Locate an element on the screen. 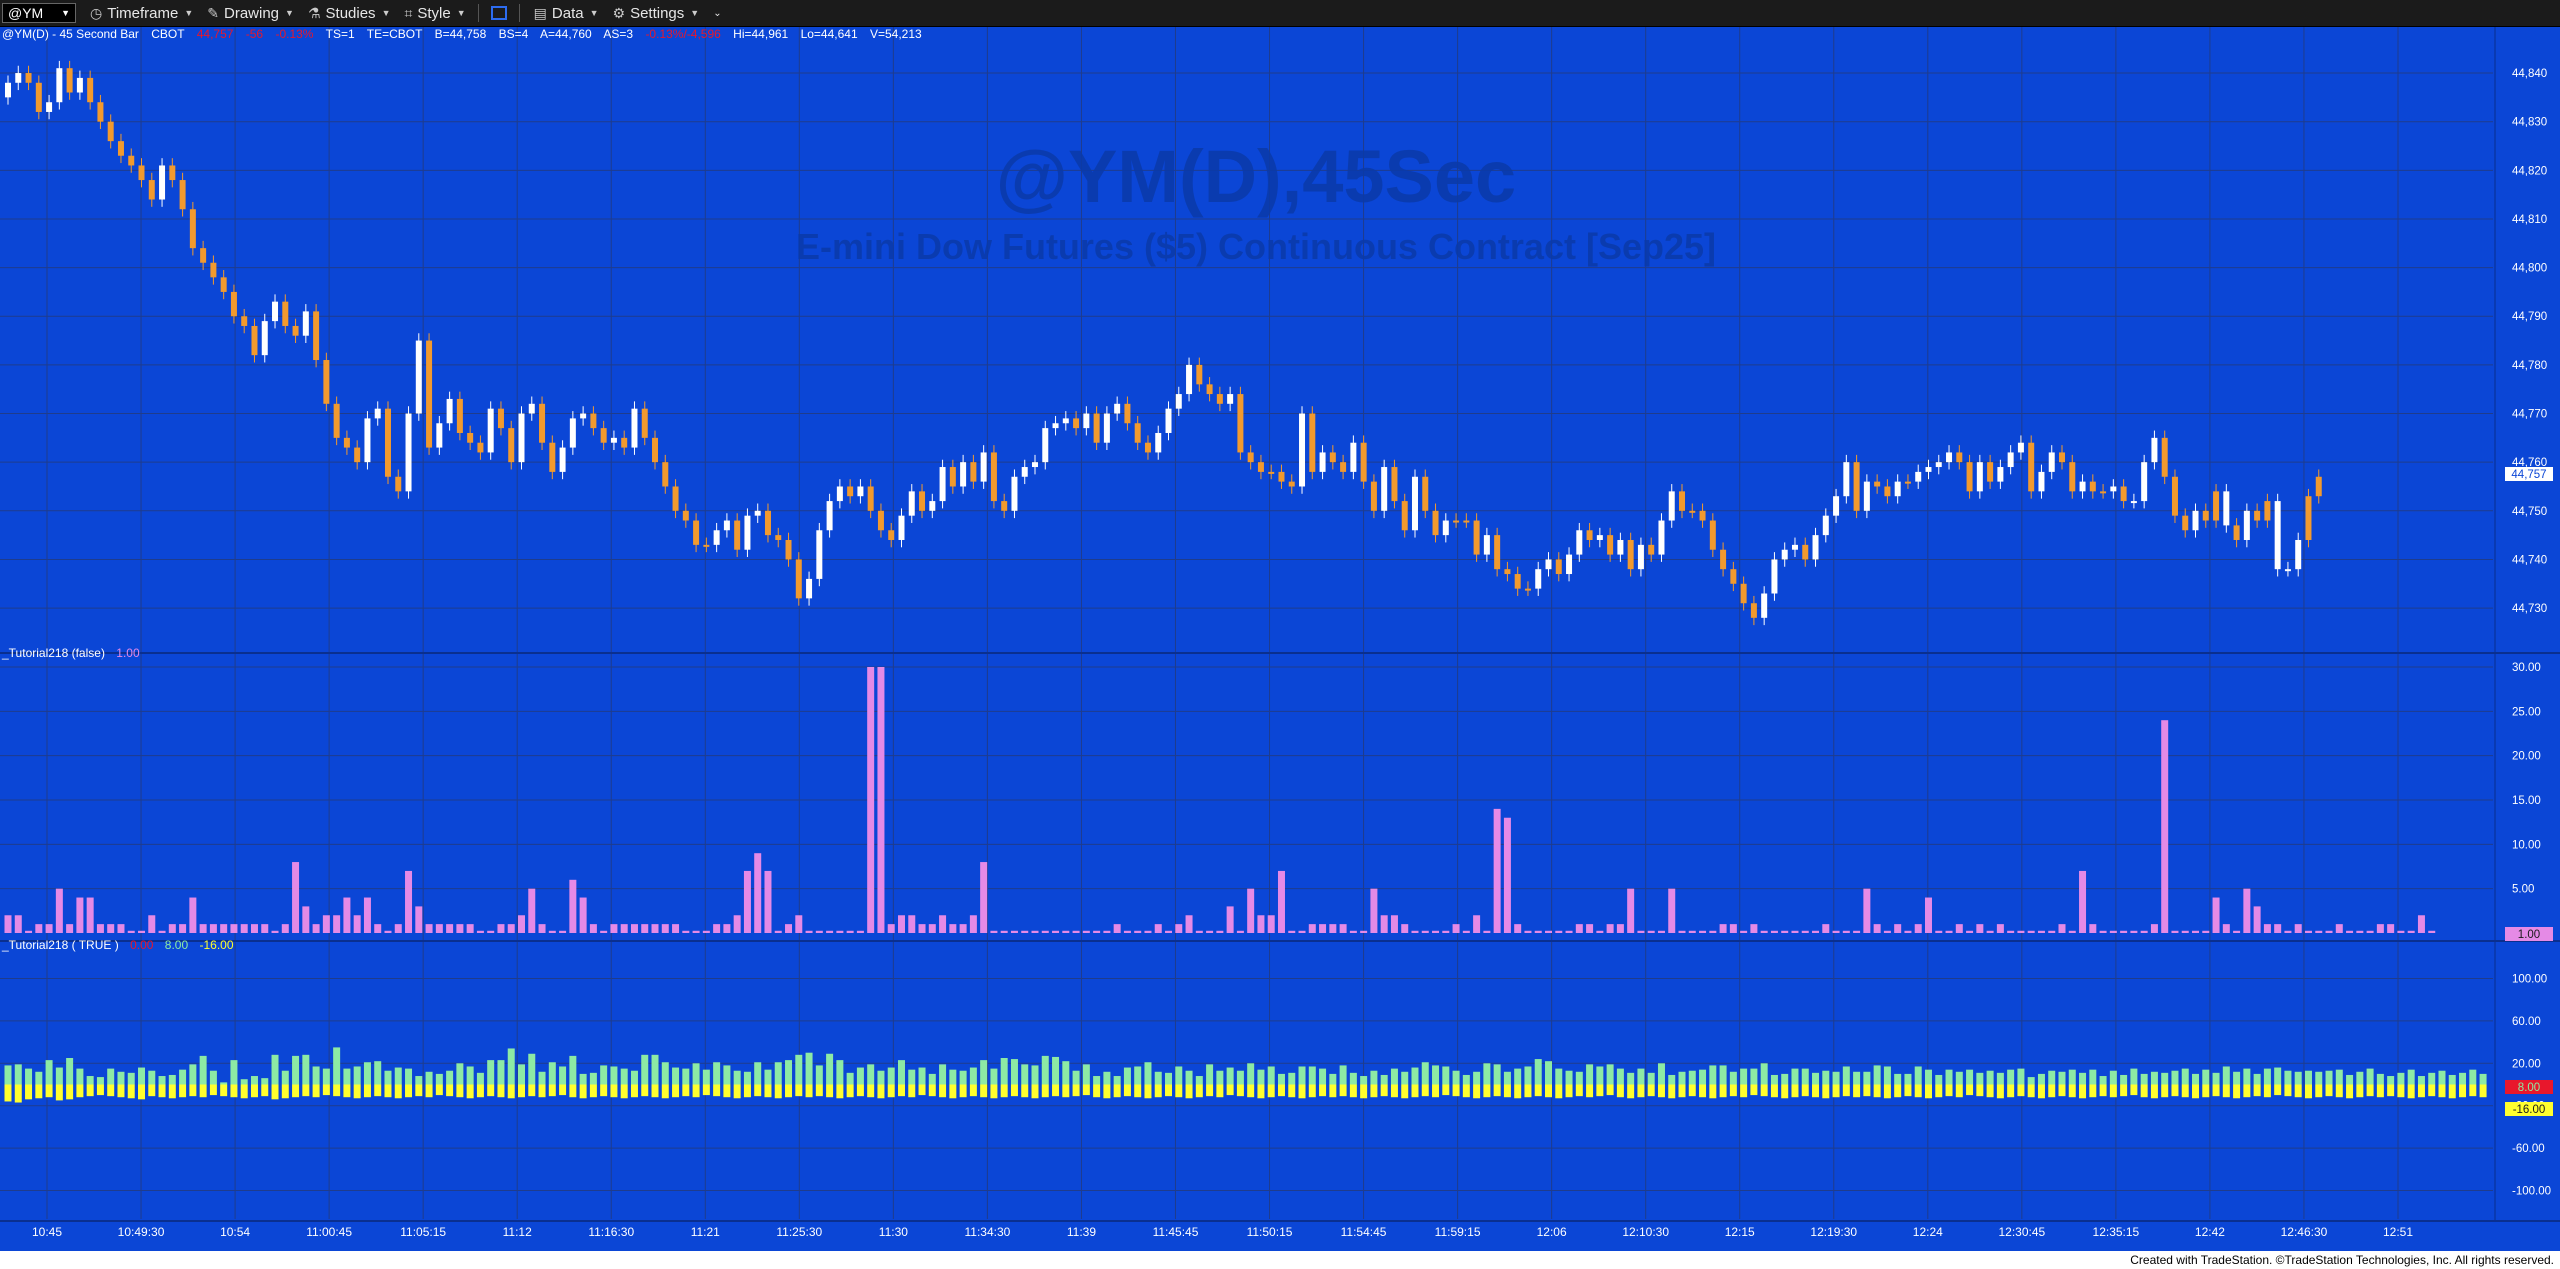  time-tick-label: 11:34:30 is located at coordinates (987, 1232).